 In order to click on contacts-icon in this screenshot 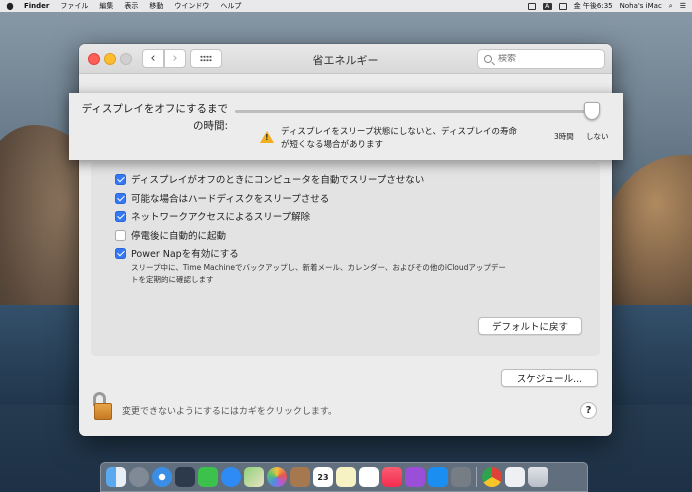, I will do `click(300, 477)`.